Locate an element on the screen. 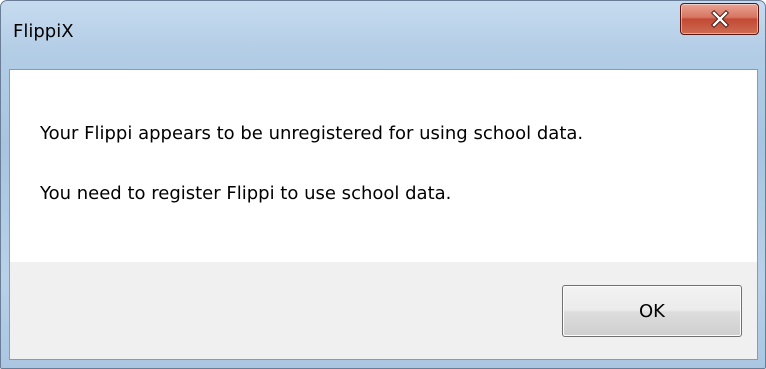  window-title: FlippiX is located at coordinates (43, 31).